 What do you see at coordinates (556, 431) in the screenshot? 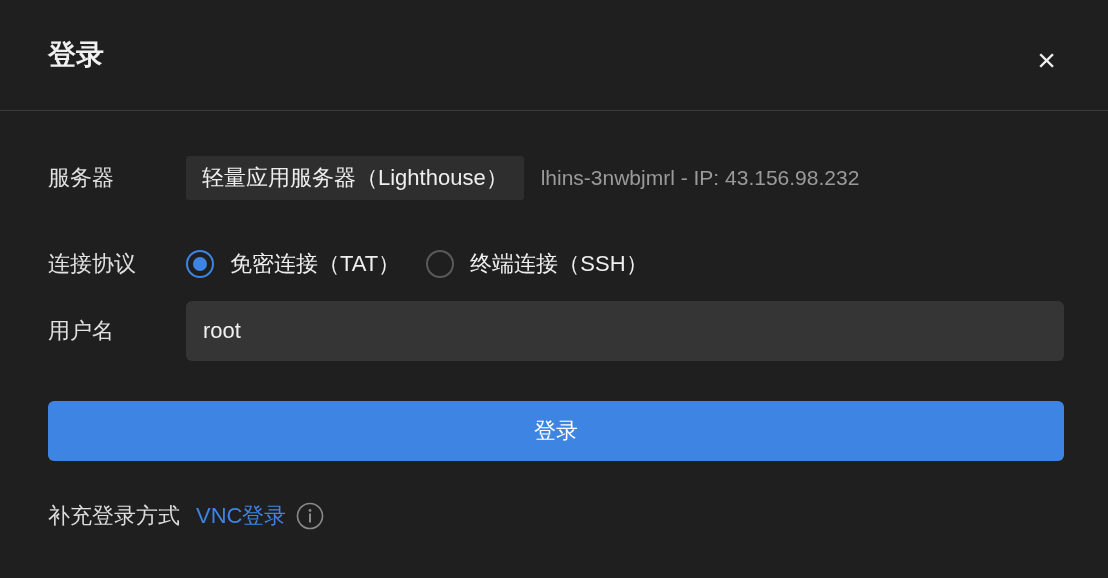
I see `login-button: 登录` at bounding box center [556, 431].